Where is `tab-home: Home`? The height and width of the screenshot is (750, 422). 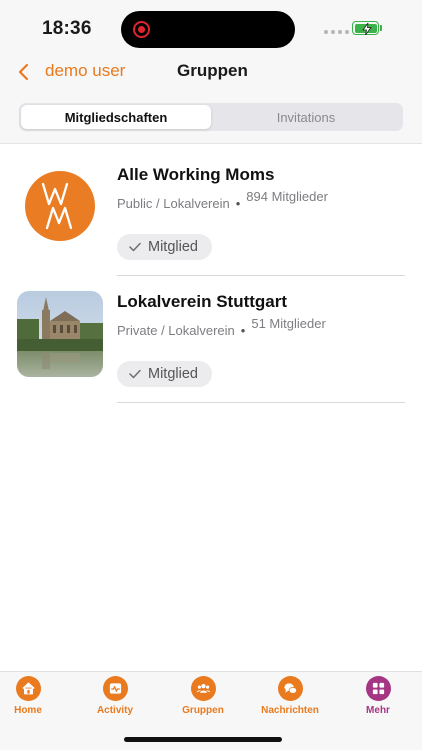 tab-home: Home is located at coordinates (34, 696).